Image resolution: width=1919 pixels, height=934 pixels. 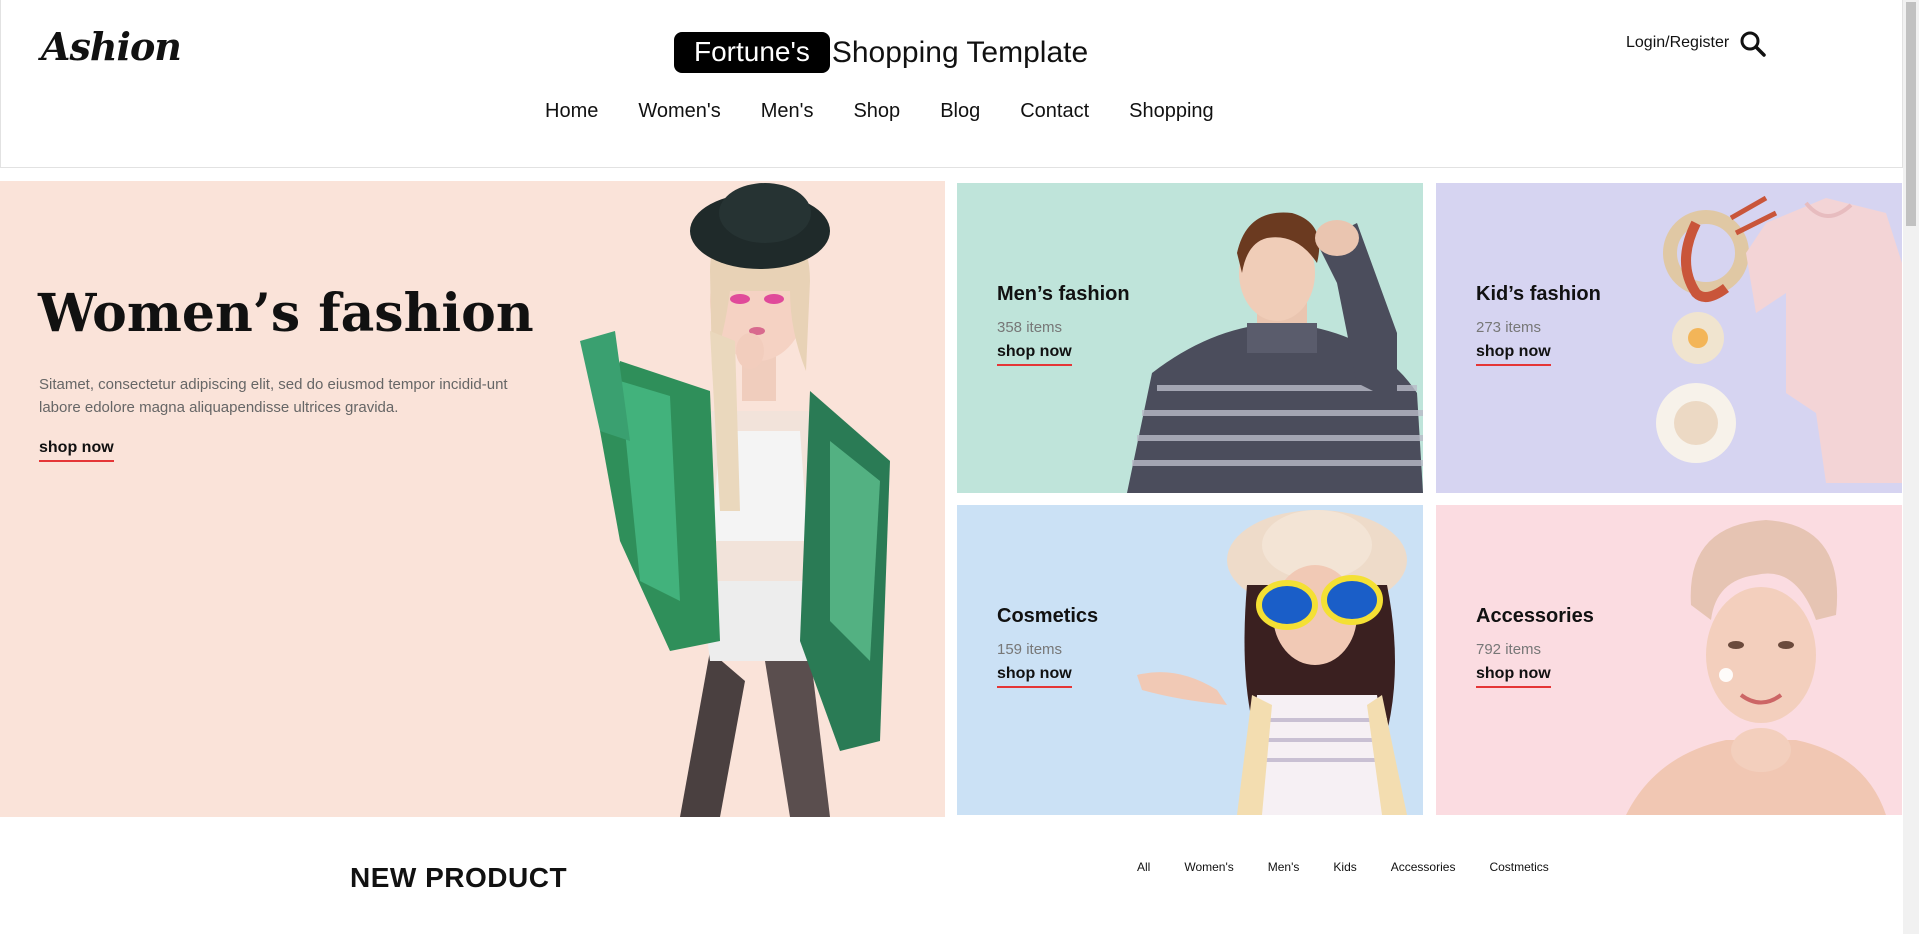 I want to click on nav-item-womens: Women's, so click(x=679, y=111).